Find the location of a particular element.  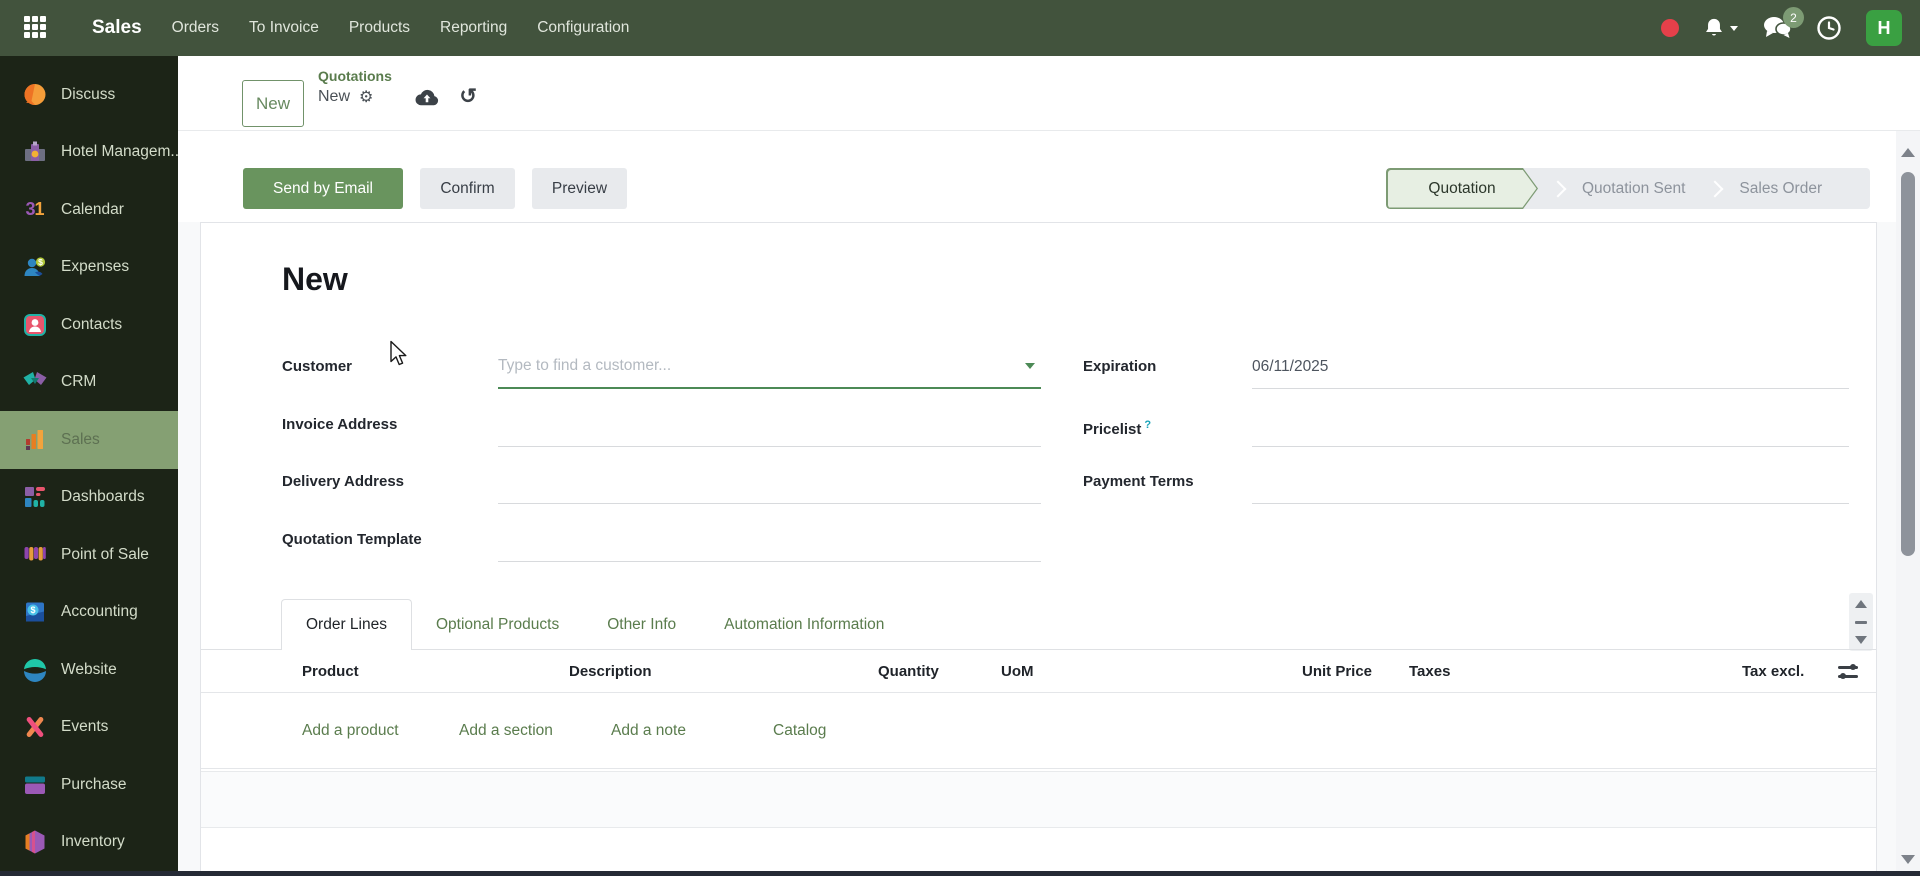

sidebar-item-label: Inventory is located at coordinates (93, 842).